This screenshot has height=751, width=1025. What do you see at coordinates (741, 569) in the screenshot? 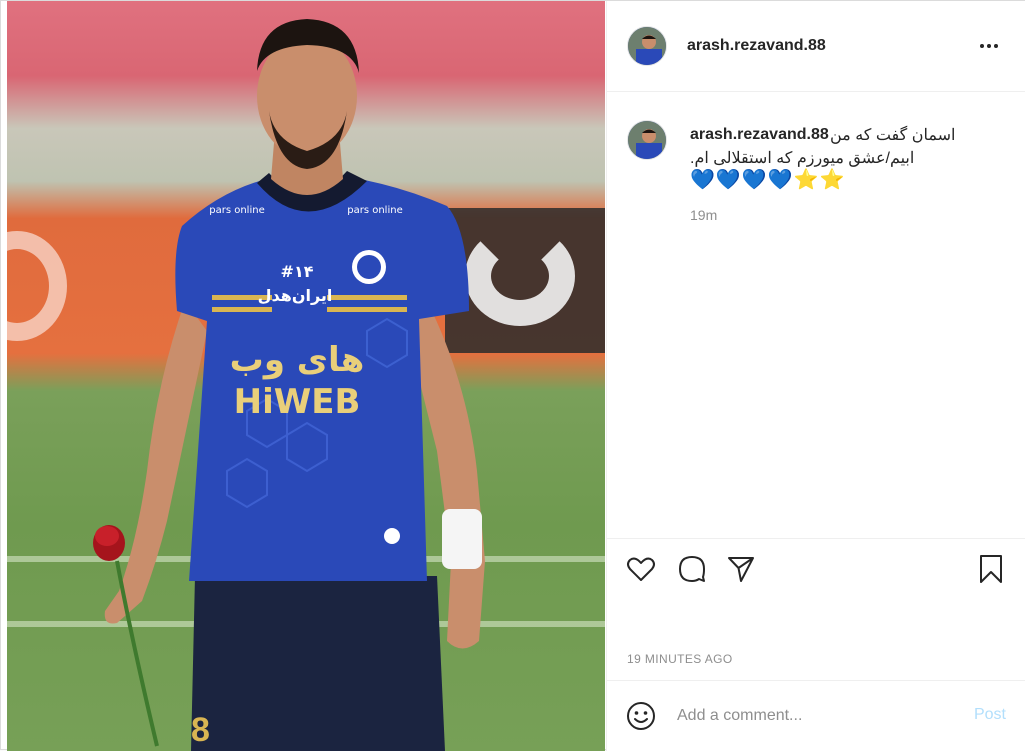
I see `share-icon` at bounding box center [741, 569].